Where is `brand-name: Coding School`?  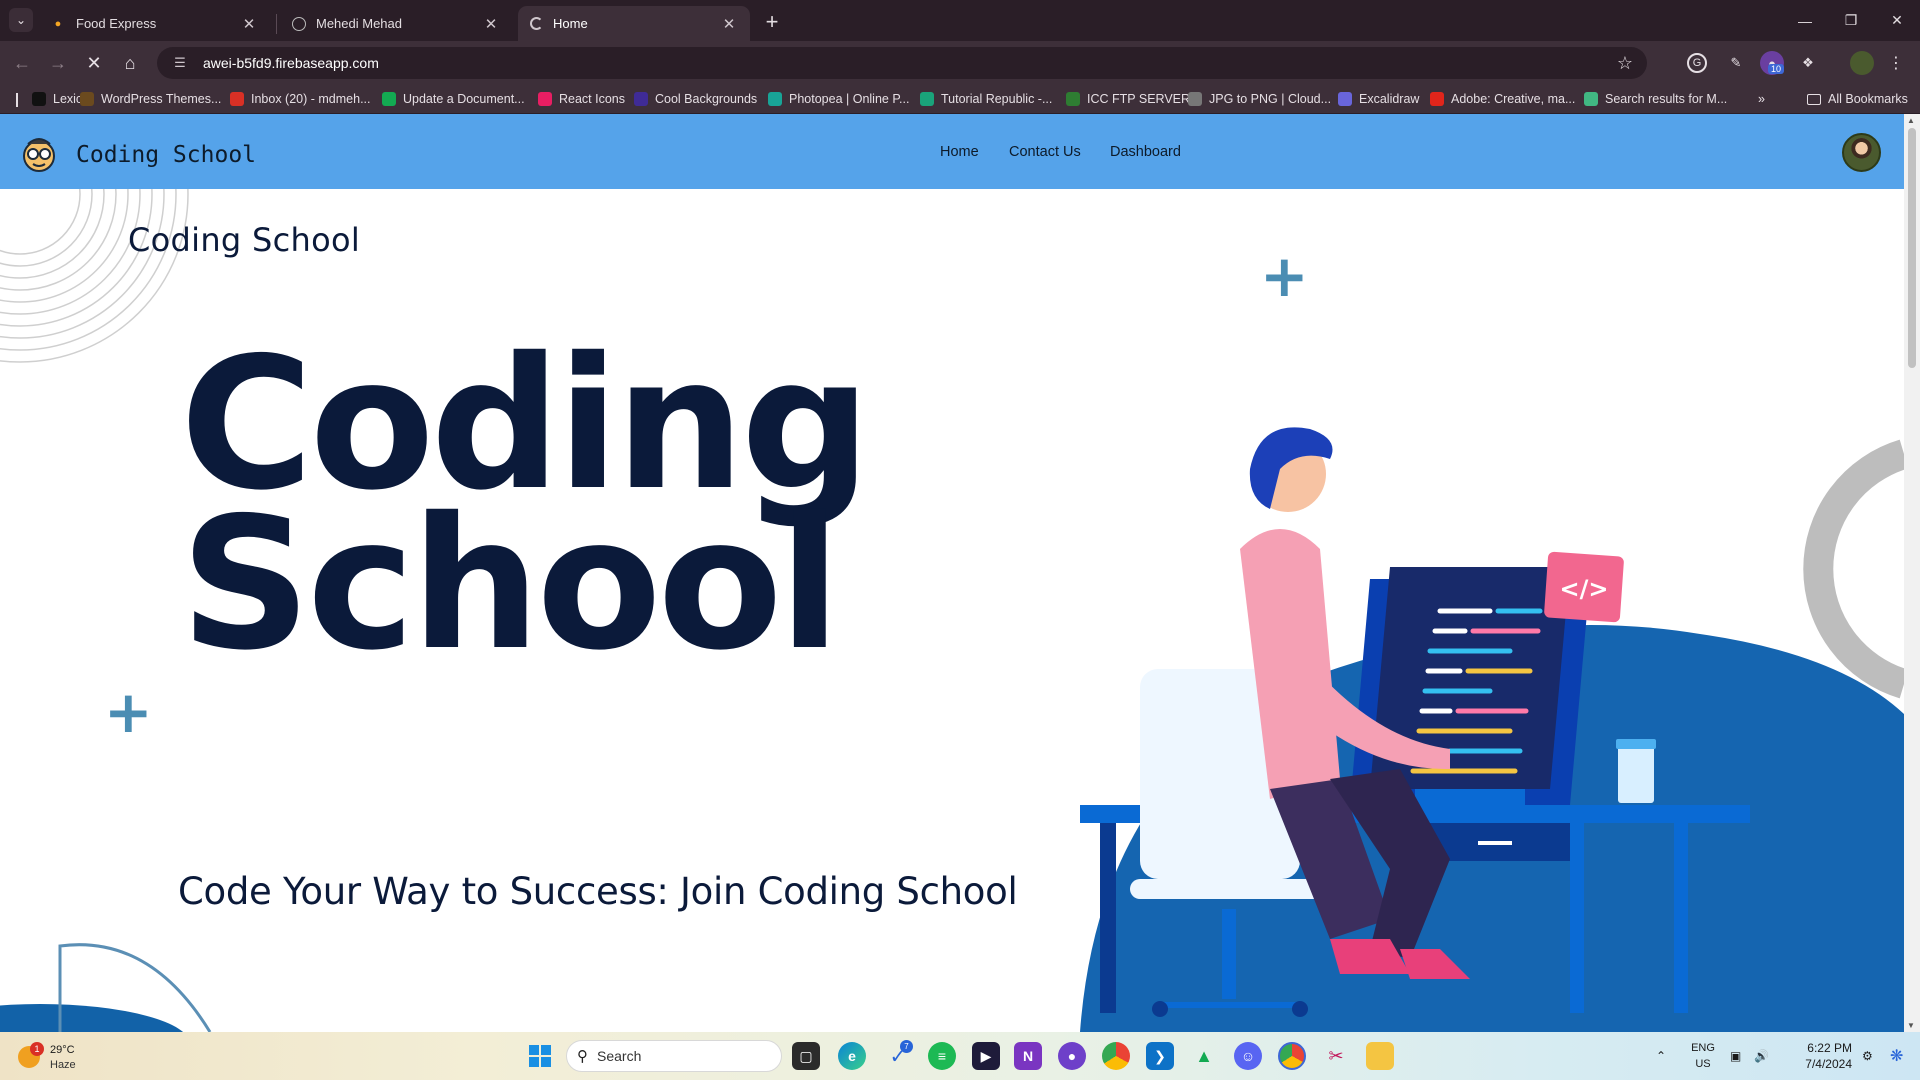
brand-name: Coding School is located at coordinates (166, 155).